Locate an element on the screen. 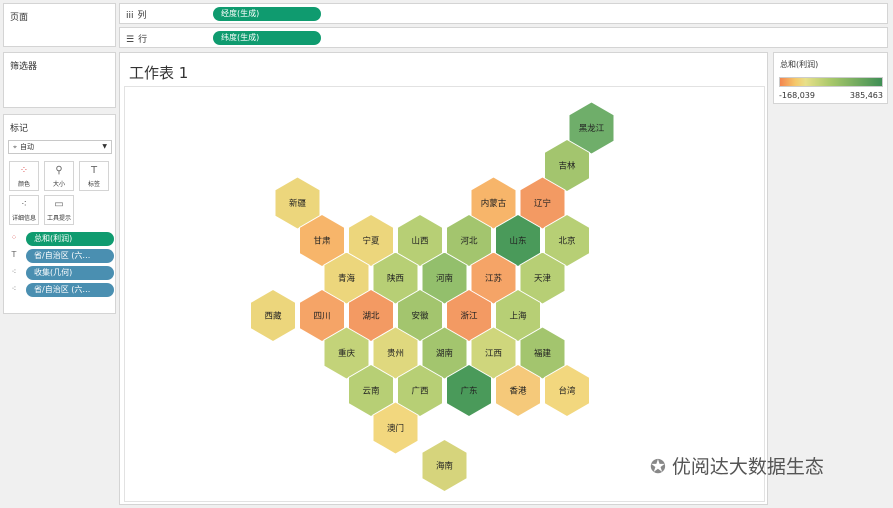  hex-label: 河南 is located at coordinates (444, 278).